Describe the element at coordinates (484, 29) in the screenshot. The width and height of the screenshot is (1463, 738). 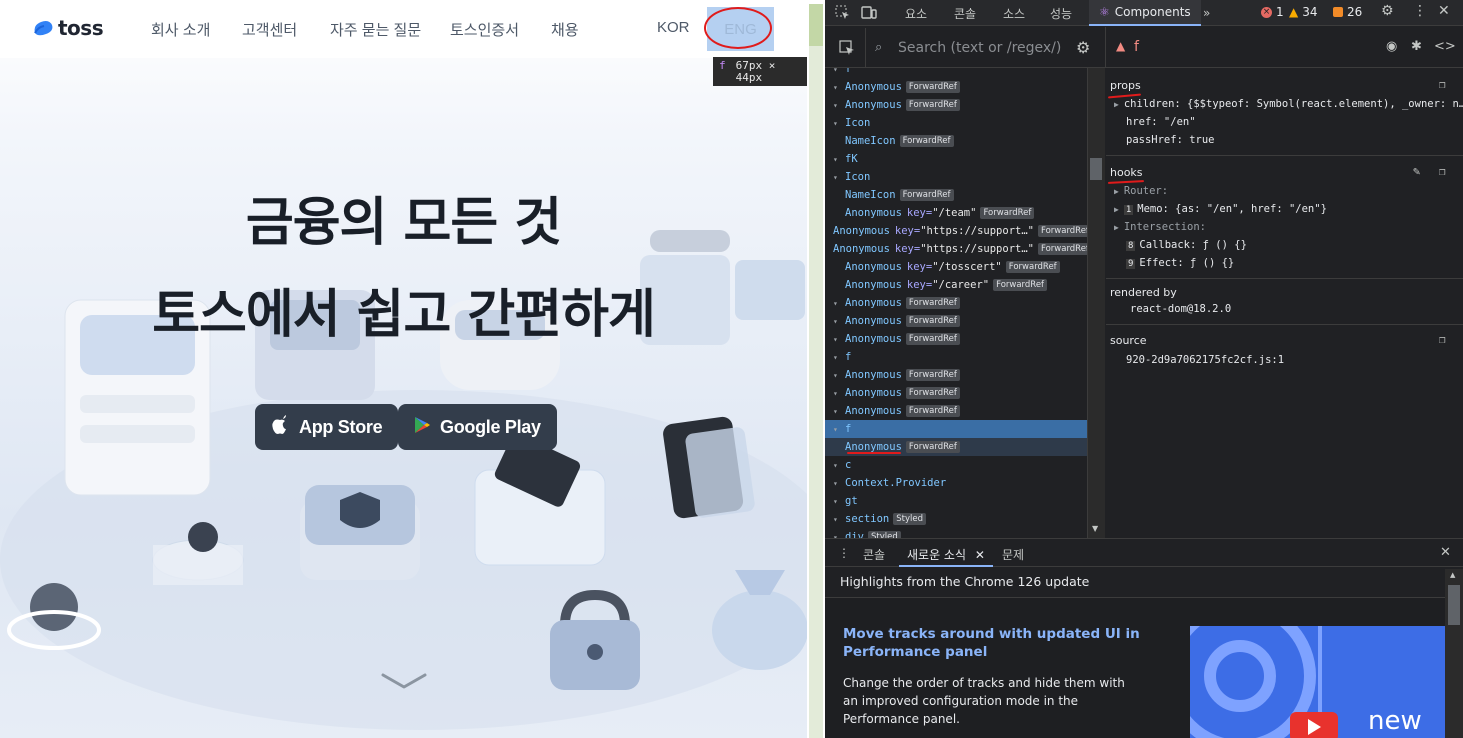
I see `nav-tosscert: 토스인증서` at that location.